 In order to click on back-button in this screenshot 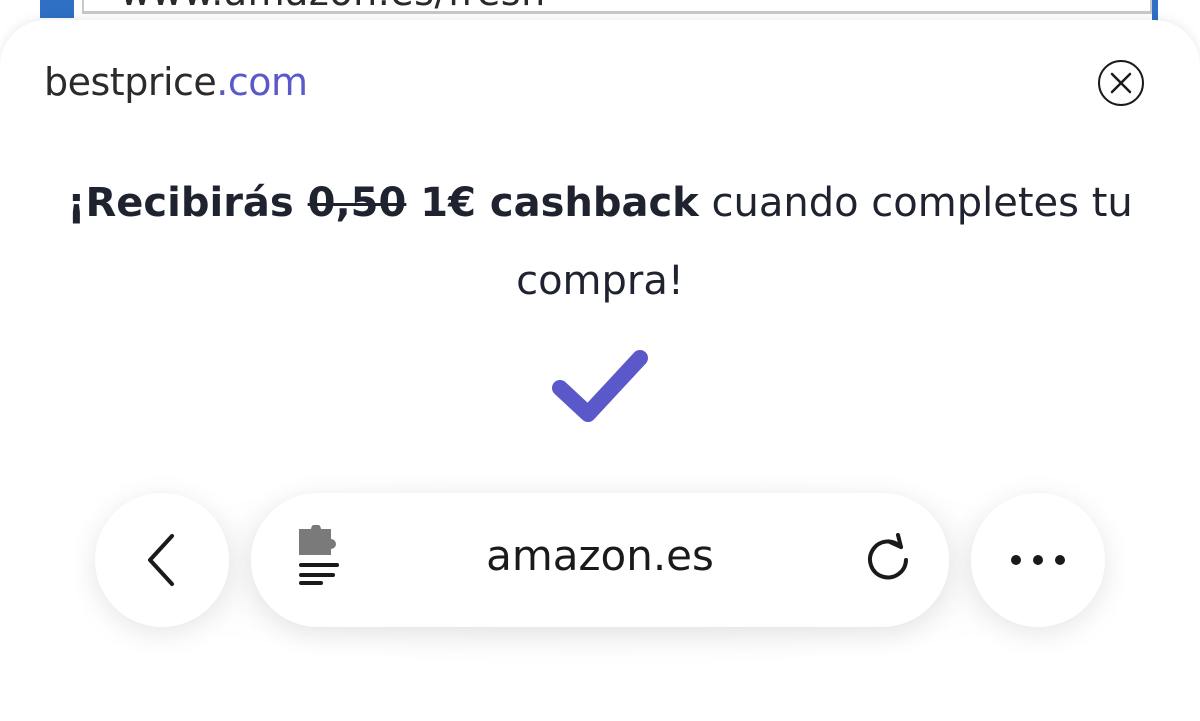, I will do `click(162, 560)`.